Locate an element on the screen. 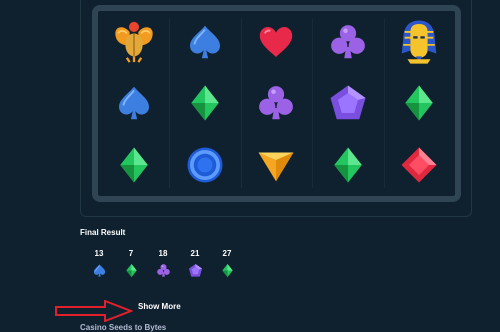  gem-yellow-icon is located at coordinates (276, 165).